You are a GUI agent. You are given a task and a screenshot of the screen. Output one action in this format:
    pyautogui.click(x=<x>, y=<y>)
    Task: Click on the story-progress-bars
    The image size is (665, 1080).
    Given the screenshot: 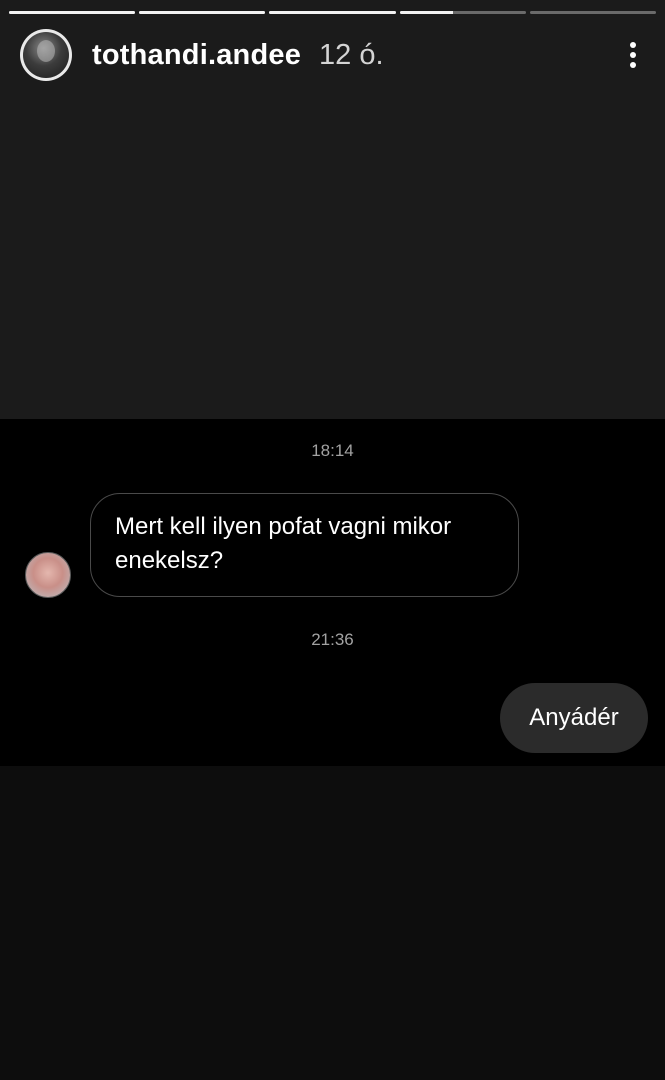 What is the action you would take?
    pyautogui.click(x=333, y=12)
    